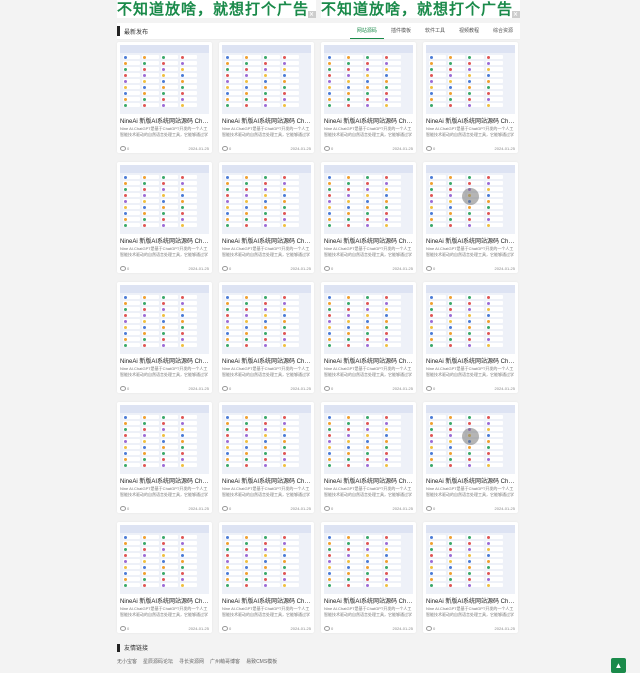 This screenshot has height=673, width=640. What do you see at coordinates (366, 31) in the screenshot?
I see `tab-source: 网站源码` at bounding box center [366, 31].